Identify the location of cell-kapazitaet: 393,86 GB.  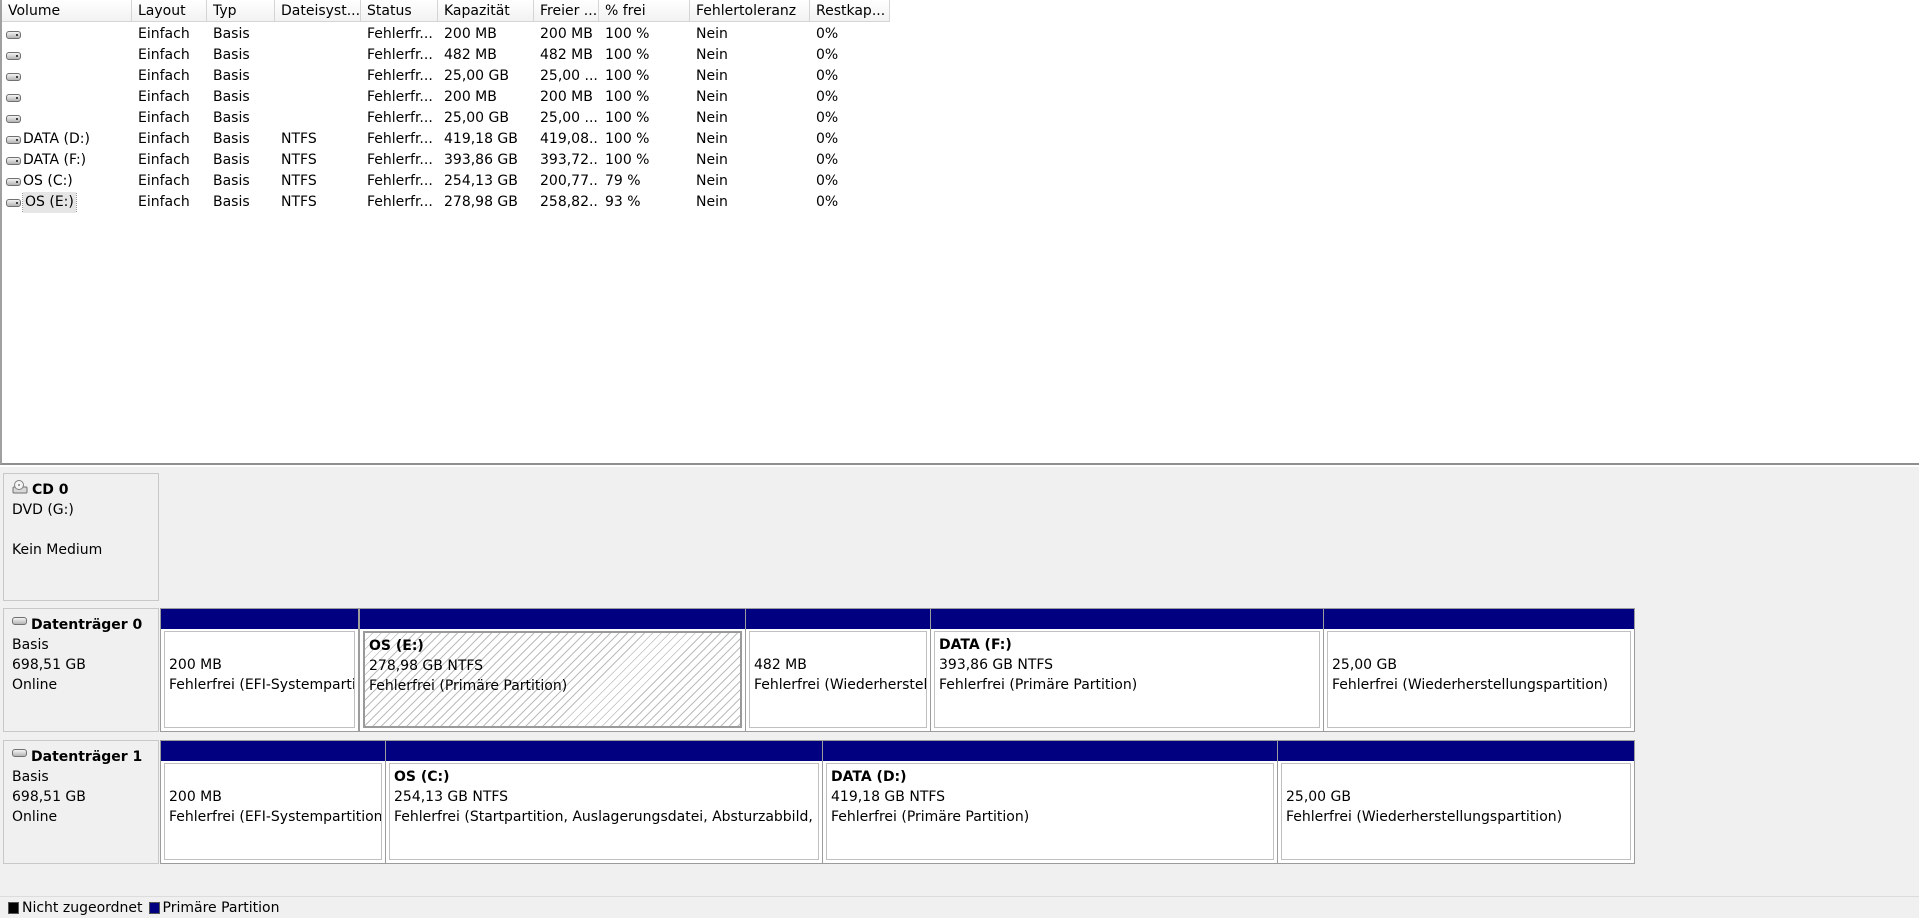
(481, 160).